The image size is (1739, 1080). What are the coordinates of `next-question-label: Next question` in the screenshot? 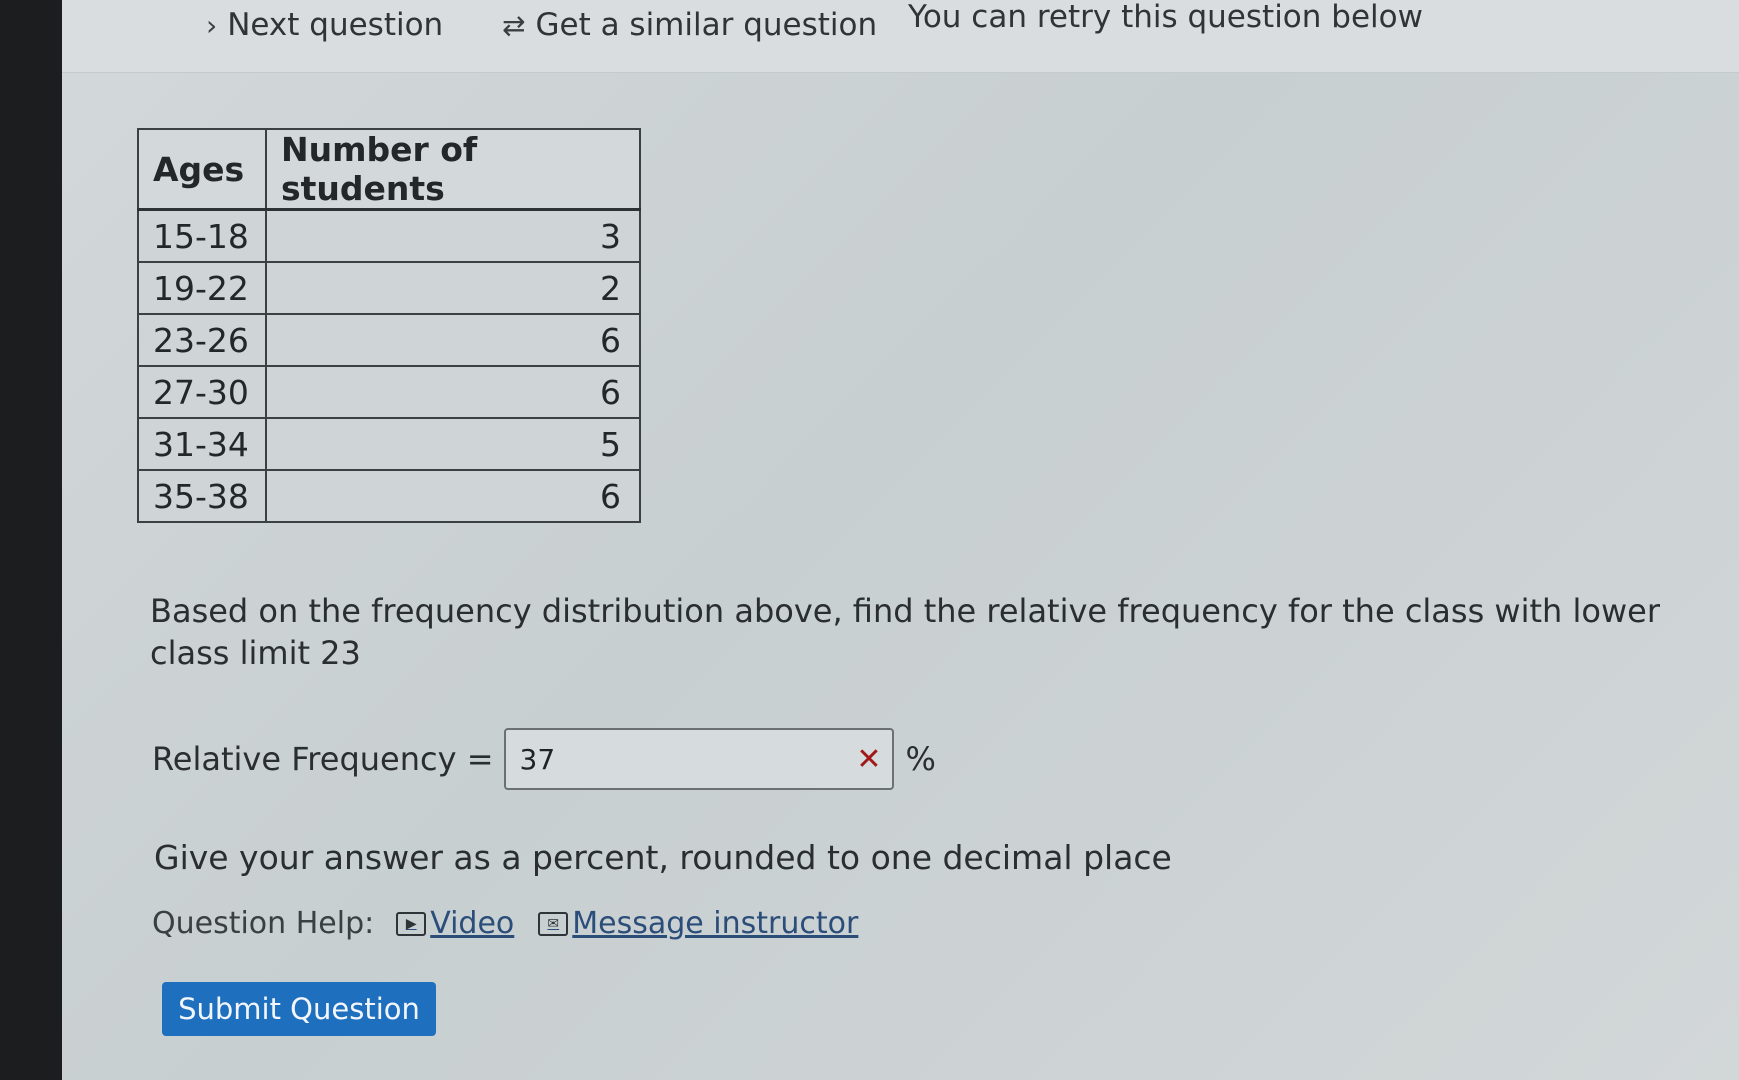 It's located at (335, 25).